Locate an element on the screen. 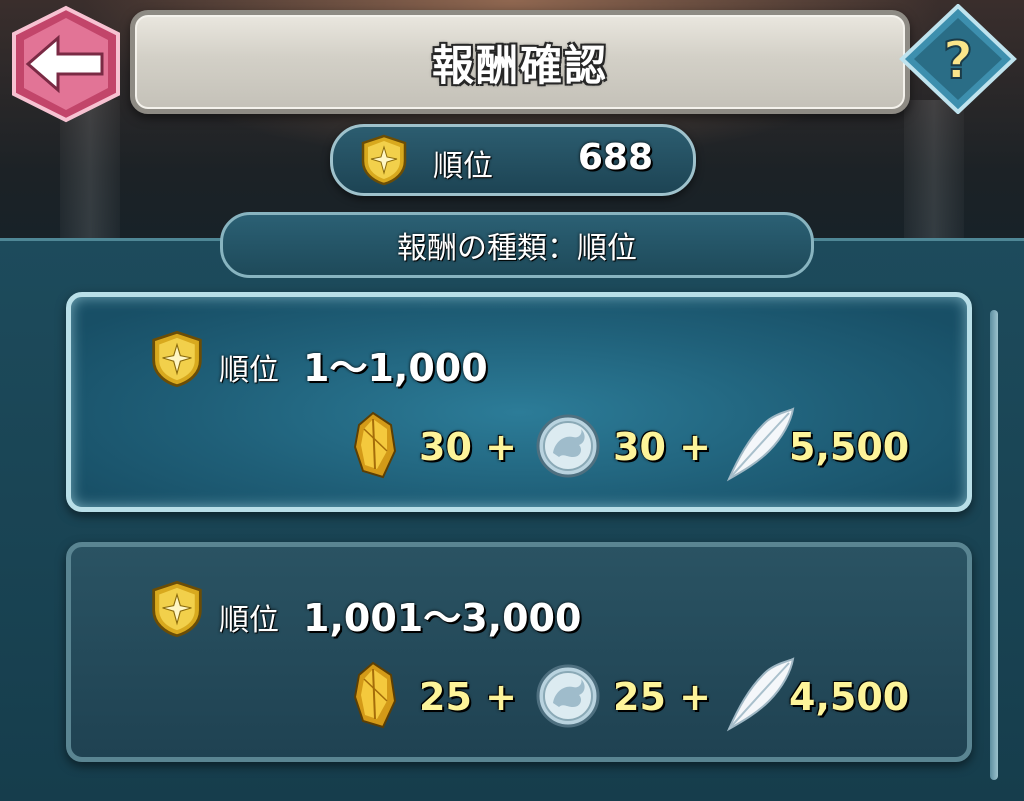 This screenshot has height=801, width=1024. current-rank-display: 順位 688 is located at coordinates (513, 160).